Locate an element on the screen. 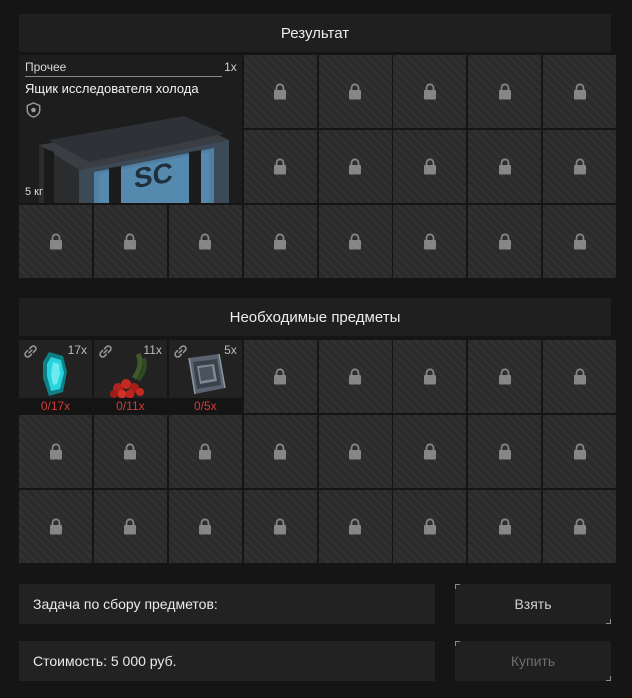 The image size is (632, 698). task-box: Задача по сбору предметов: is located at coordinates (227, 604).